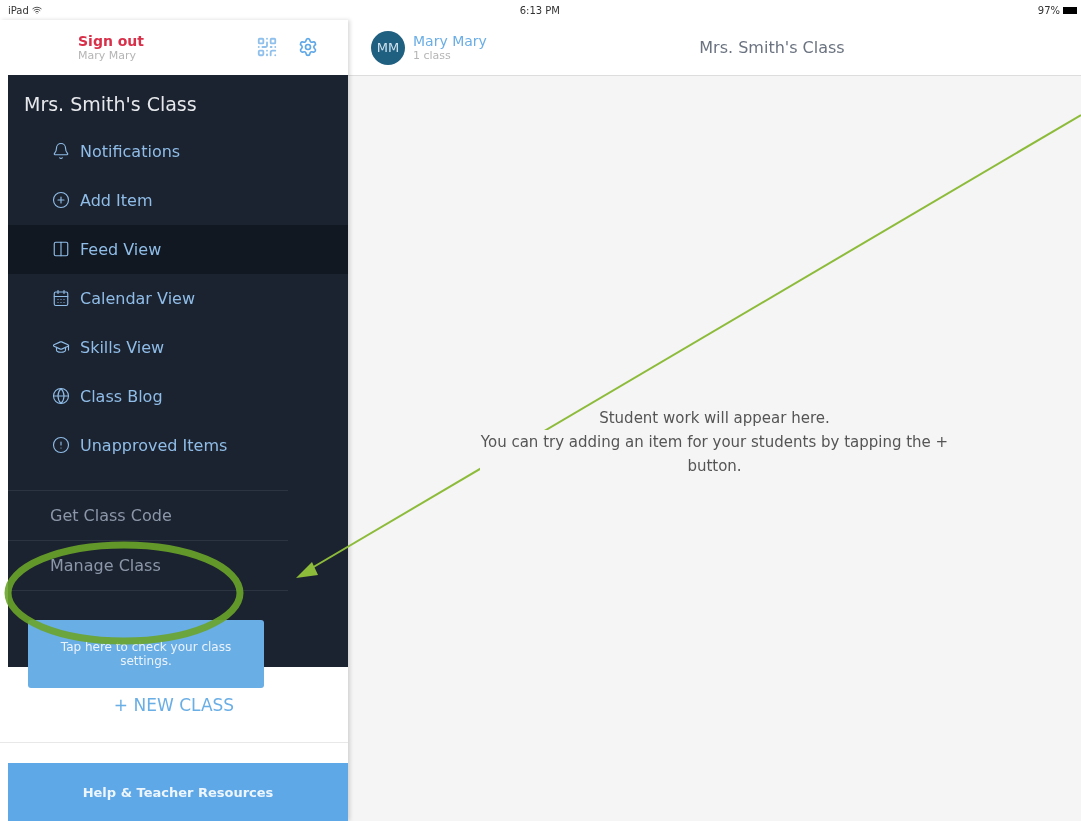  What do you see at coordinates (1070, 10) in the screenshot?
I see `battery-icon` at bounding box center [1070, 10].